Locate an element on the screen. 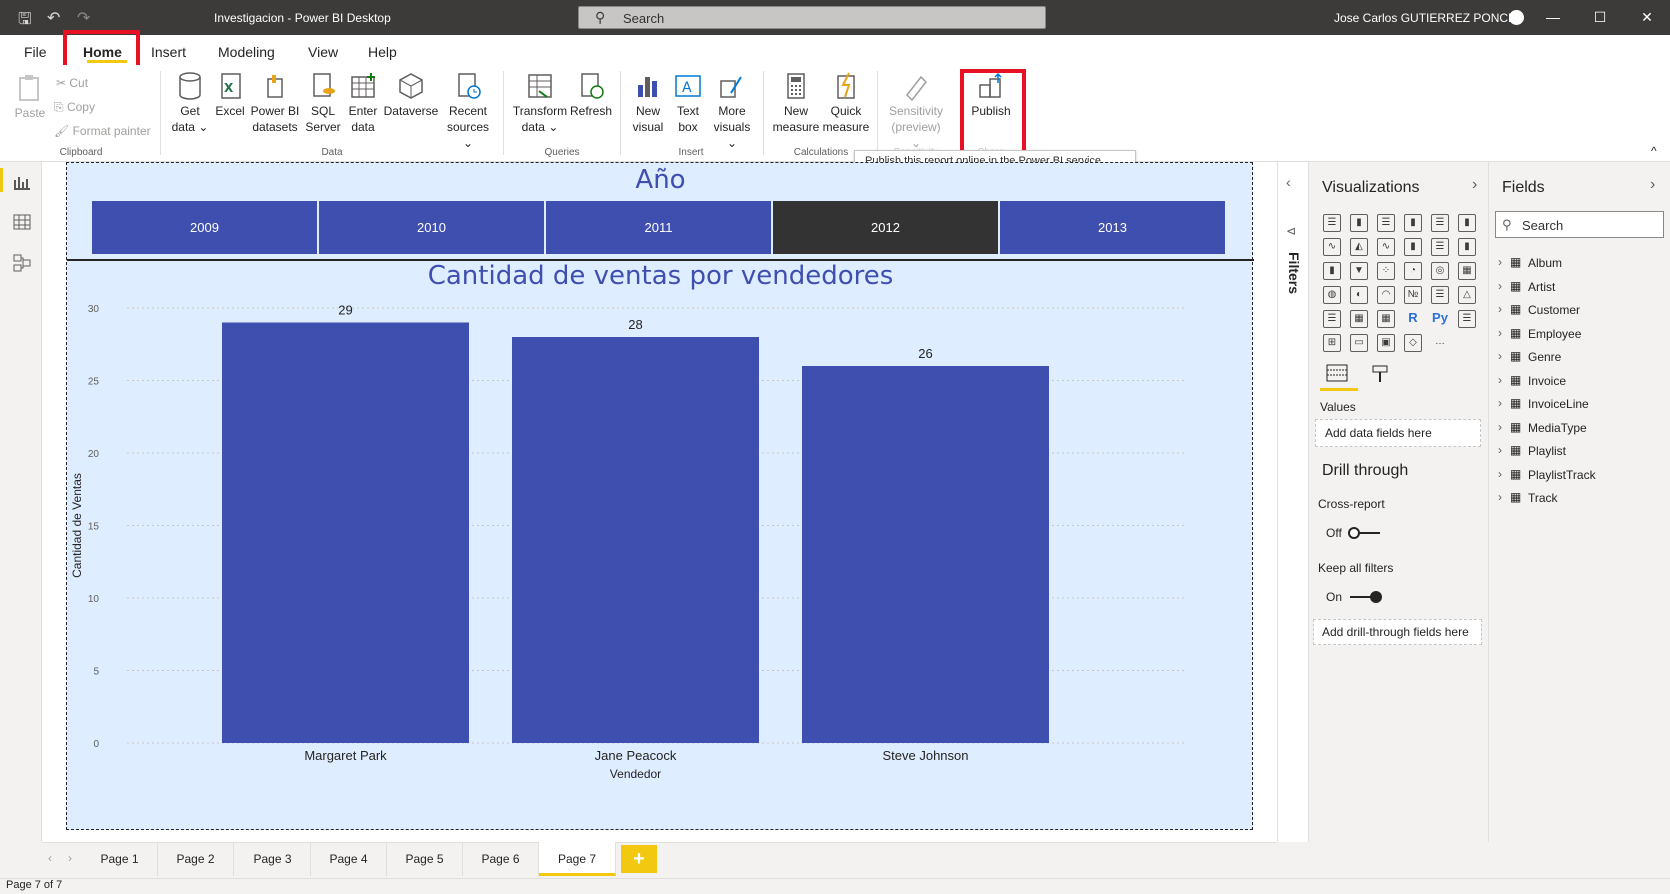  recent-sources-button: Recent sources ⌄ is located at coordinates (468, 111).